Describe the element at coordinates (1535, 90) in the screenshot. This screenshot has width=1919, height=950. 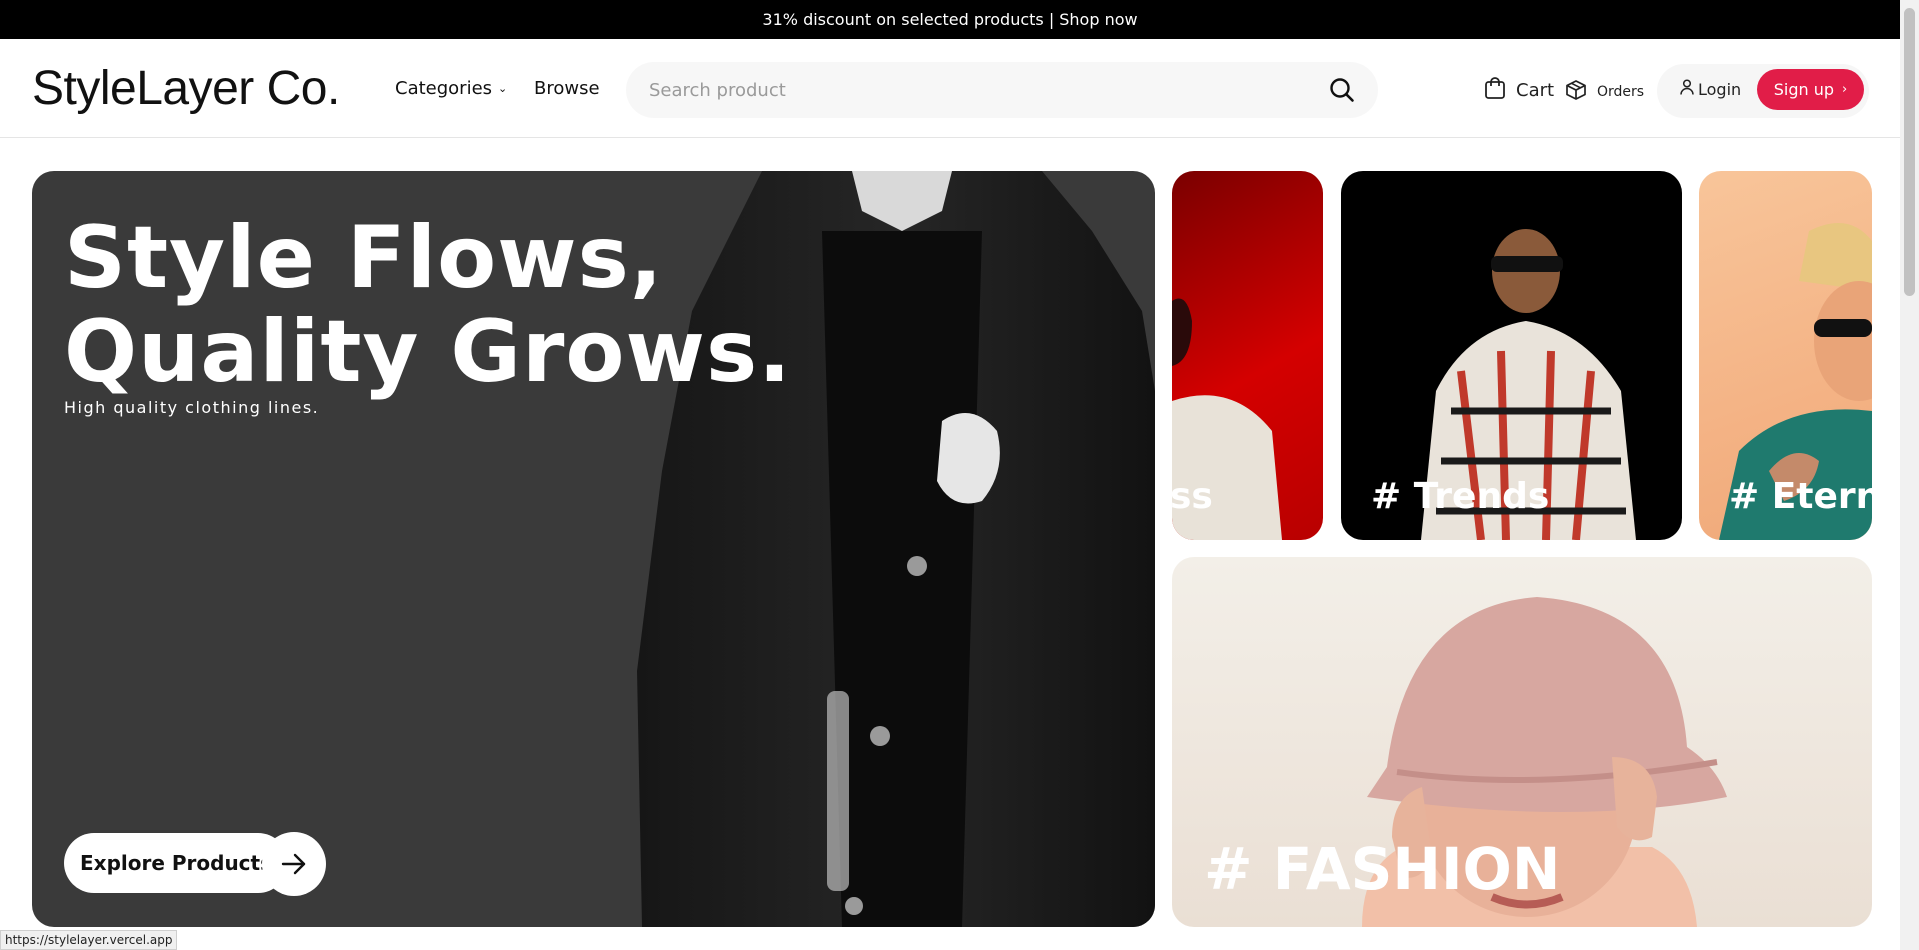
I see `cart-label: Cart` at that location.